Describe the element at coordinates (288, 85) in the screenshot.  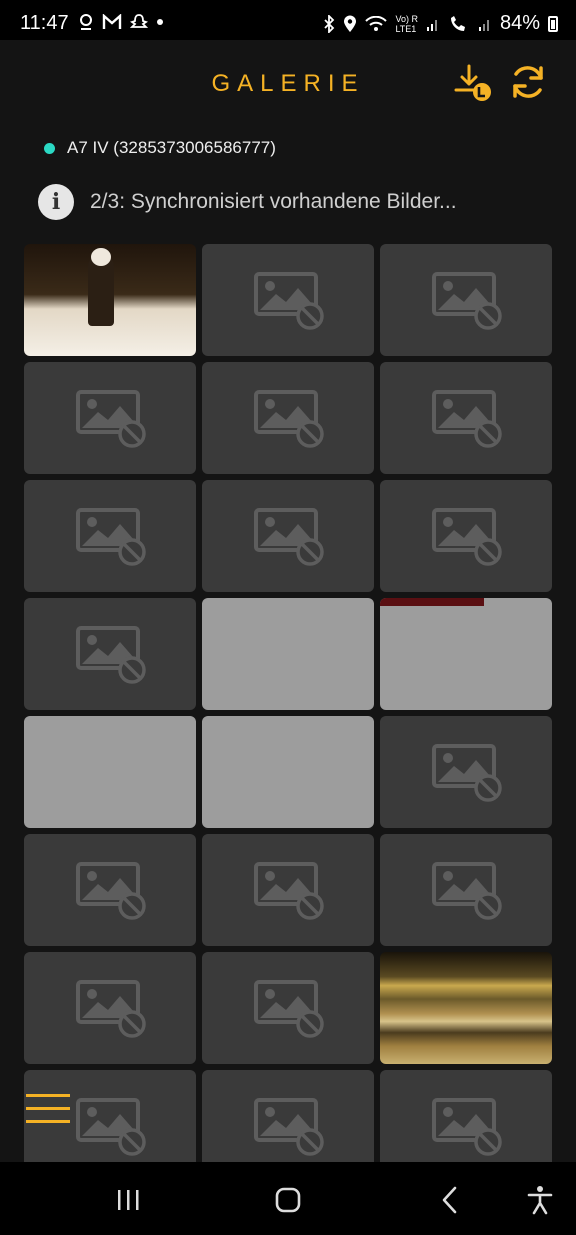
I see `app-header: GALERIE` at that location.